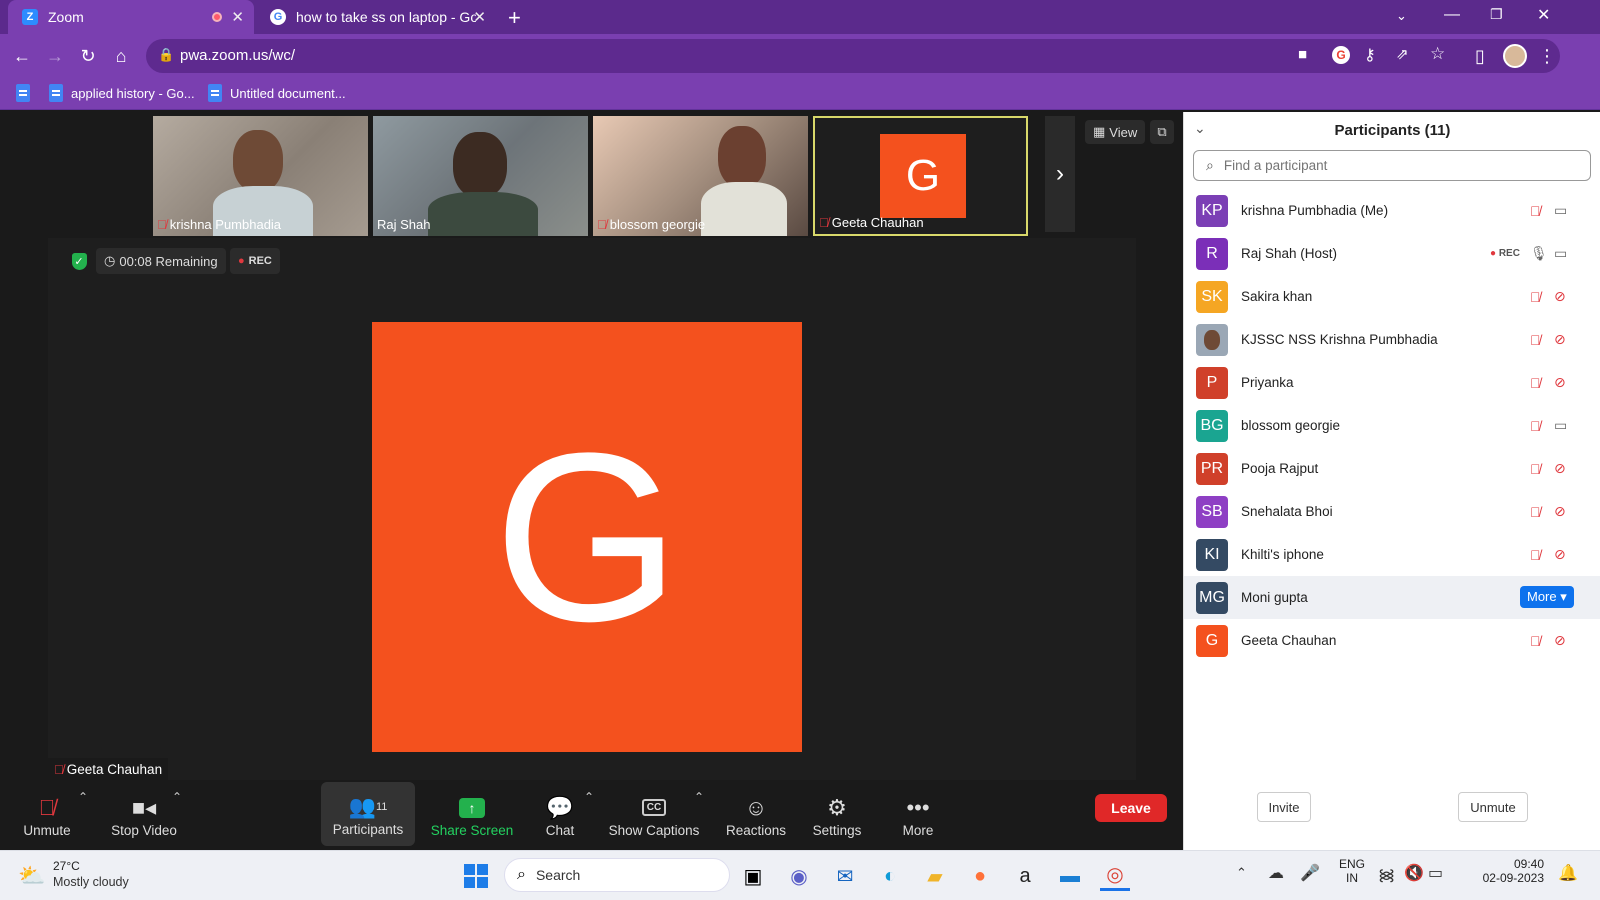 This screenshot has height=900, width=1600. Describe the element at coordinates (1352, 871) in the screenshot. I see `language-indicator: ENG IN` at that location.